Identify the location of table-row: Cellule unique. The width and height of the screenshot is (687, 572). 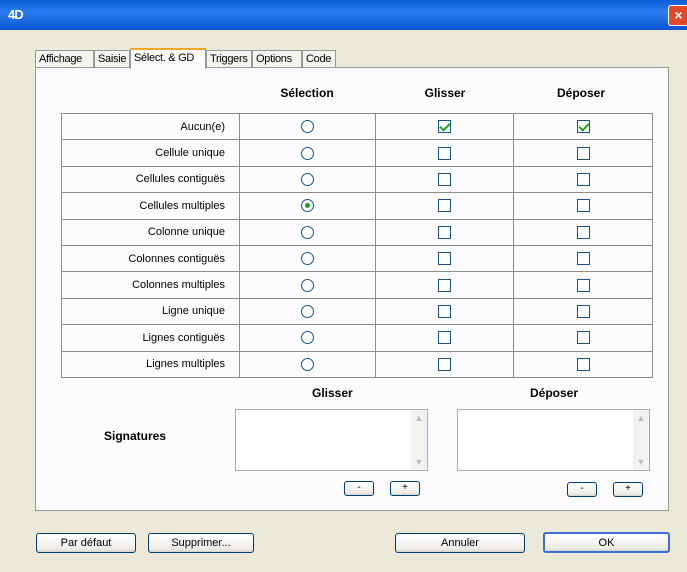
(357, 153).